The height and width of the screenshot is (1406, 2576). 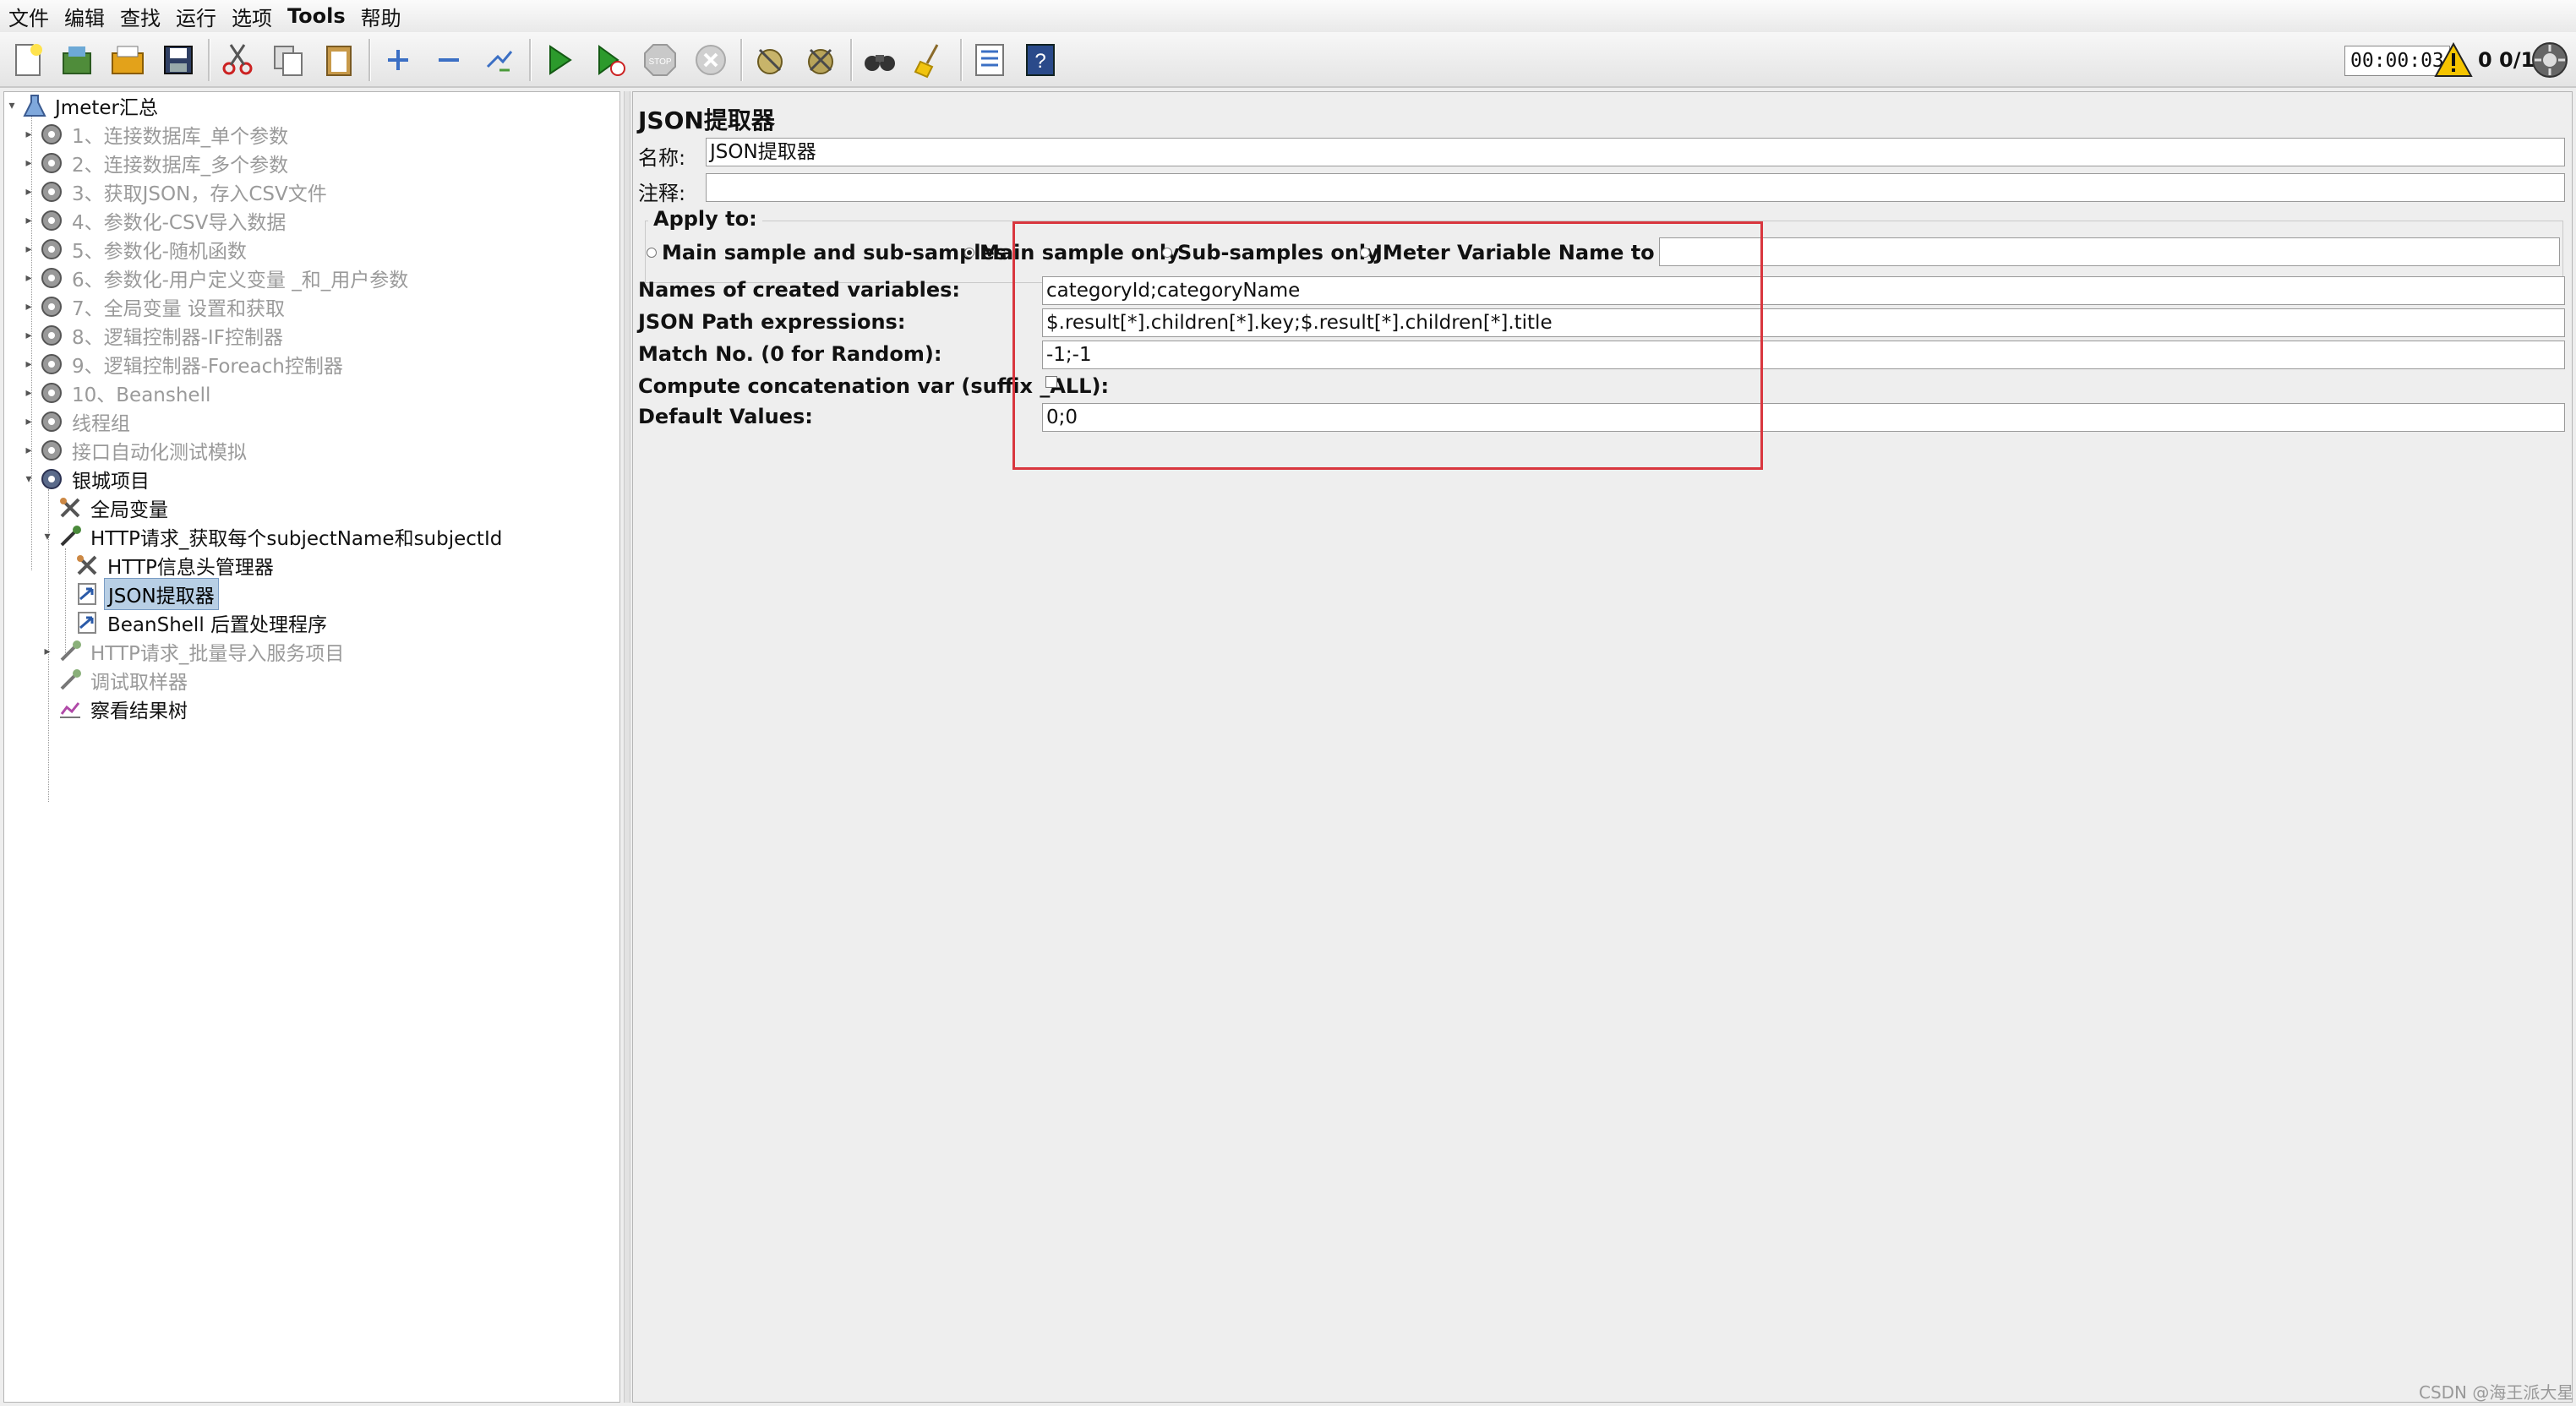 I want to click on tree-item-11: ▸ 线程组, so click(x=78, y=422).